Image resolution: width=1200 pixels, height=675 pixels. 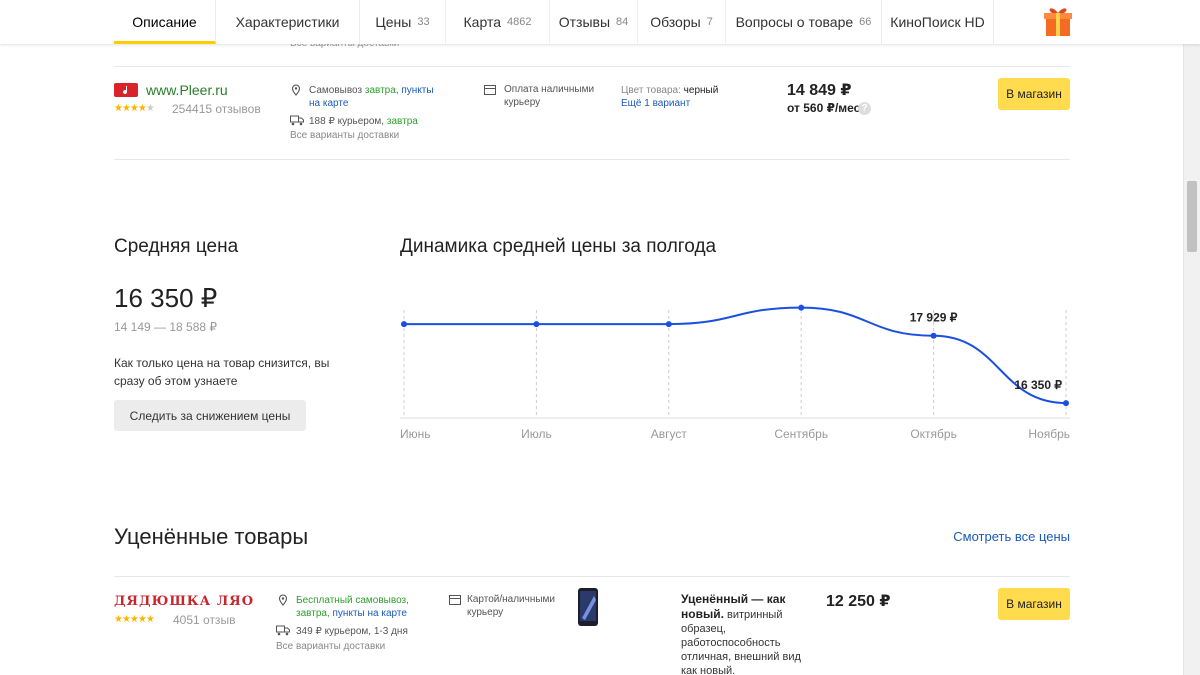 I want to click on courier-info: 188 ₽ курьером, завтра, so click(x=363, y=121).